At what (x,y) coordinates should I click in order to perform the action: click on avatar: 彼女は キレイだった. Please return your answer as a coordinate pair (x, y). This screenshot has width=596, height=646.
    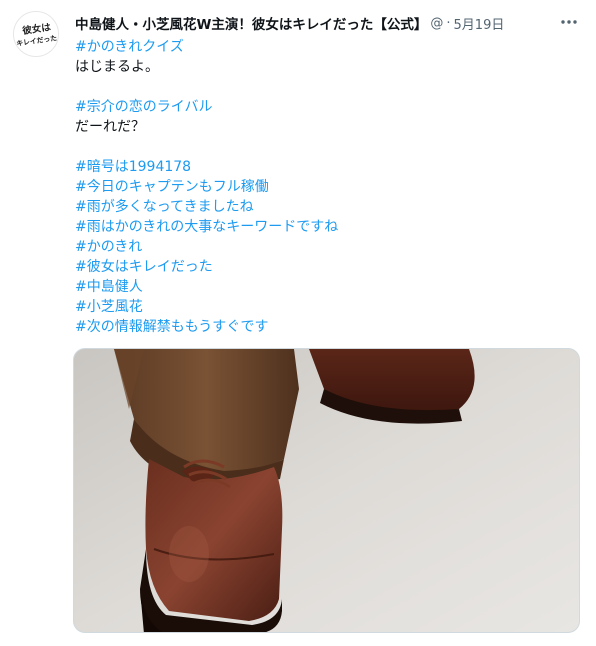
    Looking at the image, I should click on (36, 34).